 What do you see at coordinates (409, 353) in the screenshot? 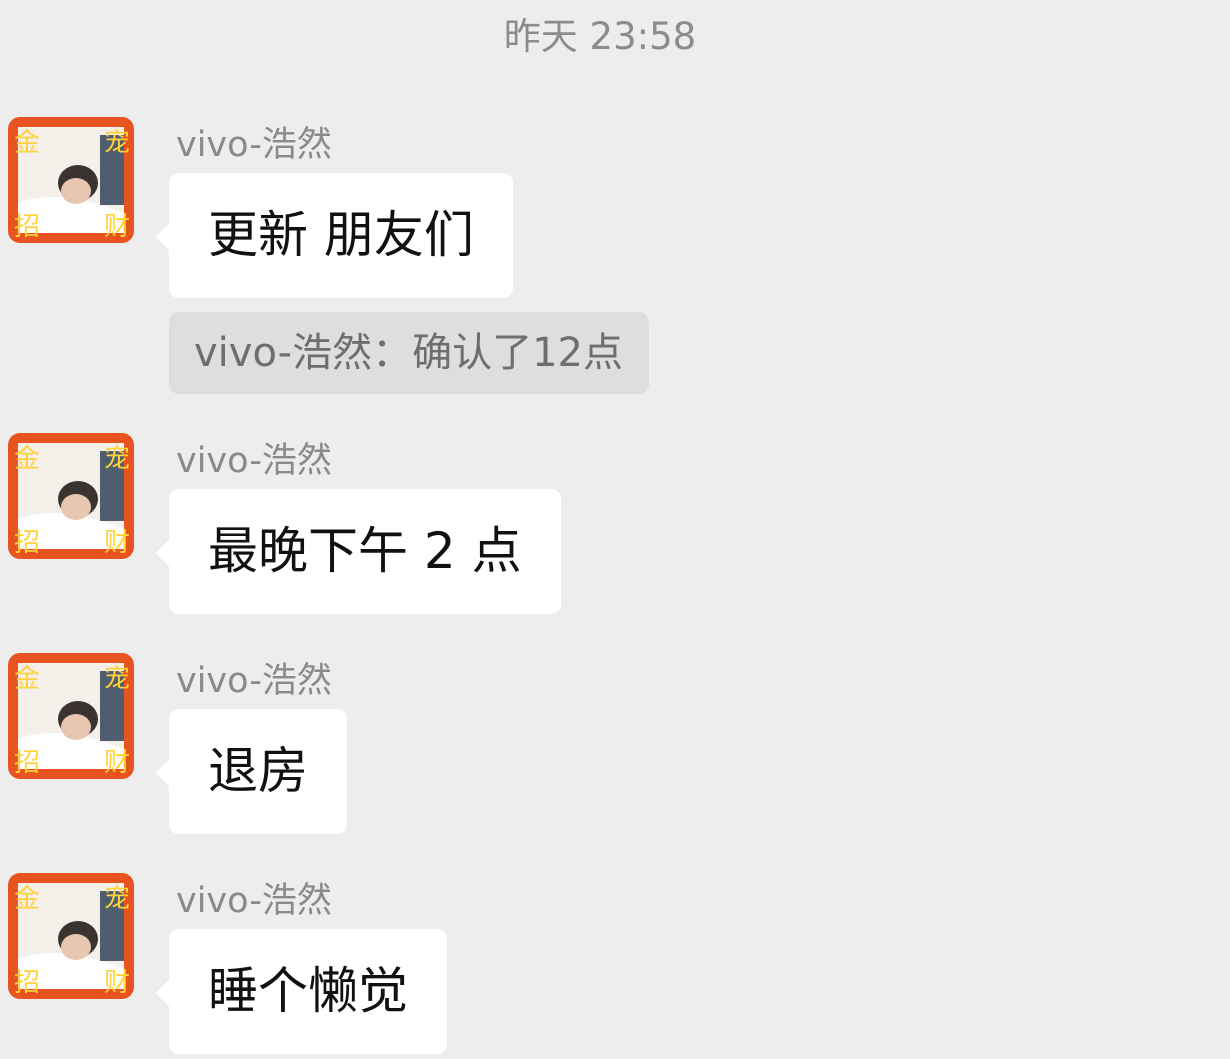
I see `quoted-message: vivo-浩然：确认了12点` at bounding box center [409, 353].